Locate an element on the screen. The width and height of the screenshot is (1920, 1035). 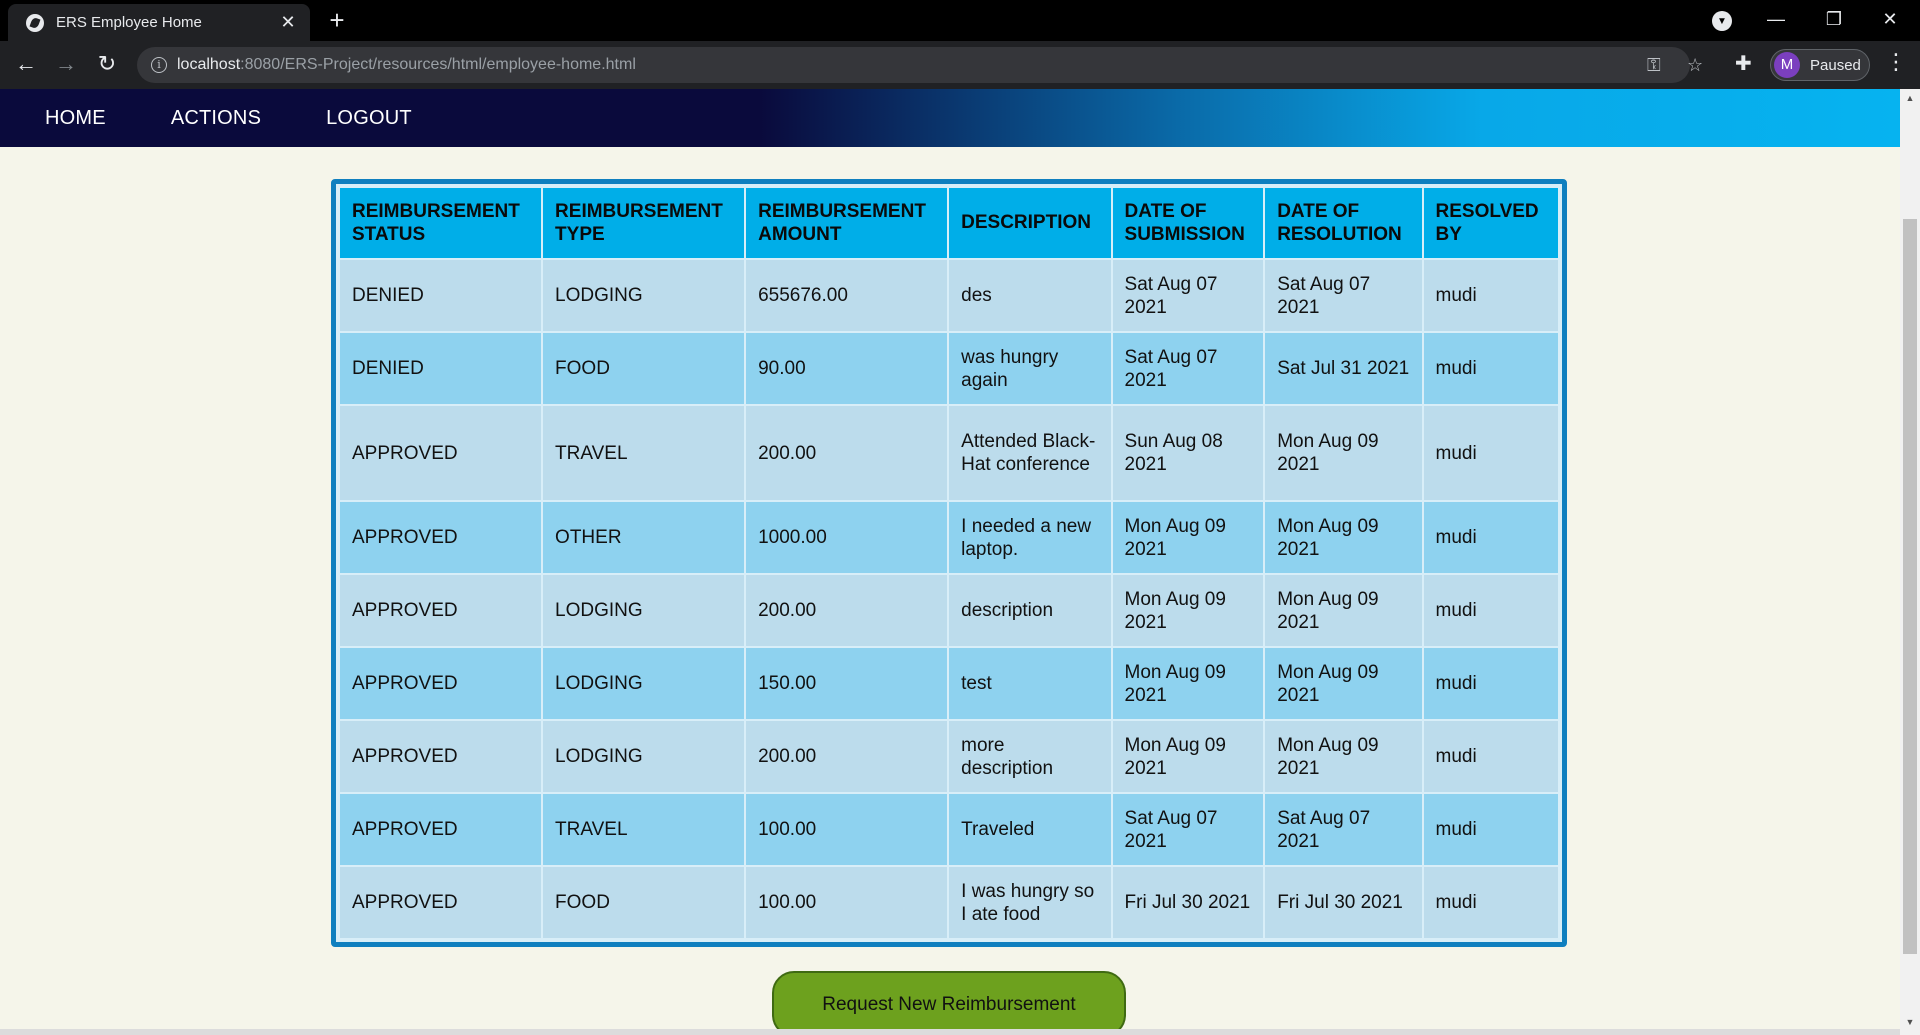
vertical-scrollbar: ▲ ▼ is located at coordinates (1910, 562).